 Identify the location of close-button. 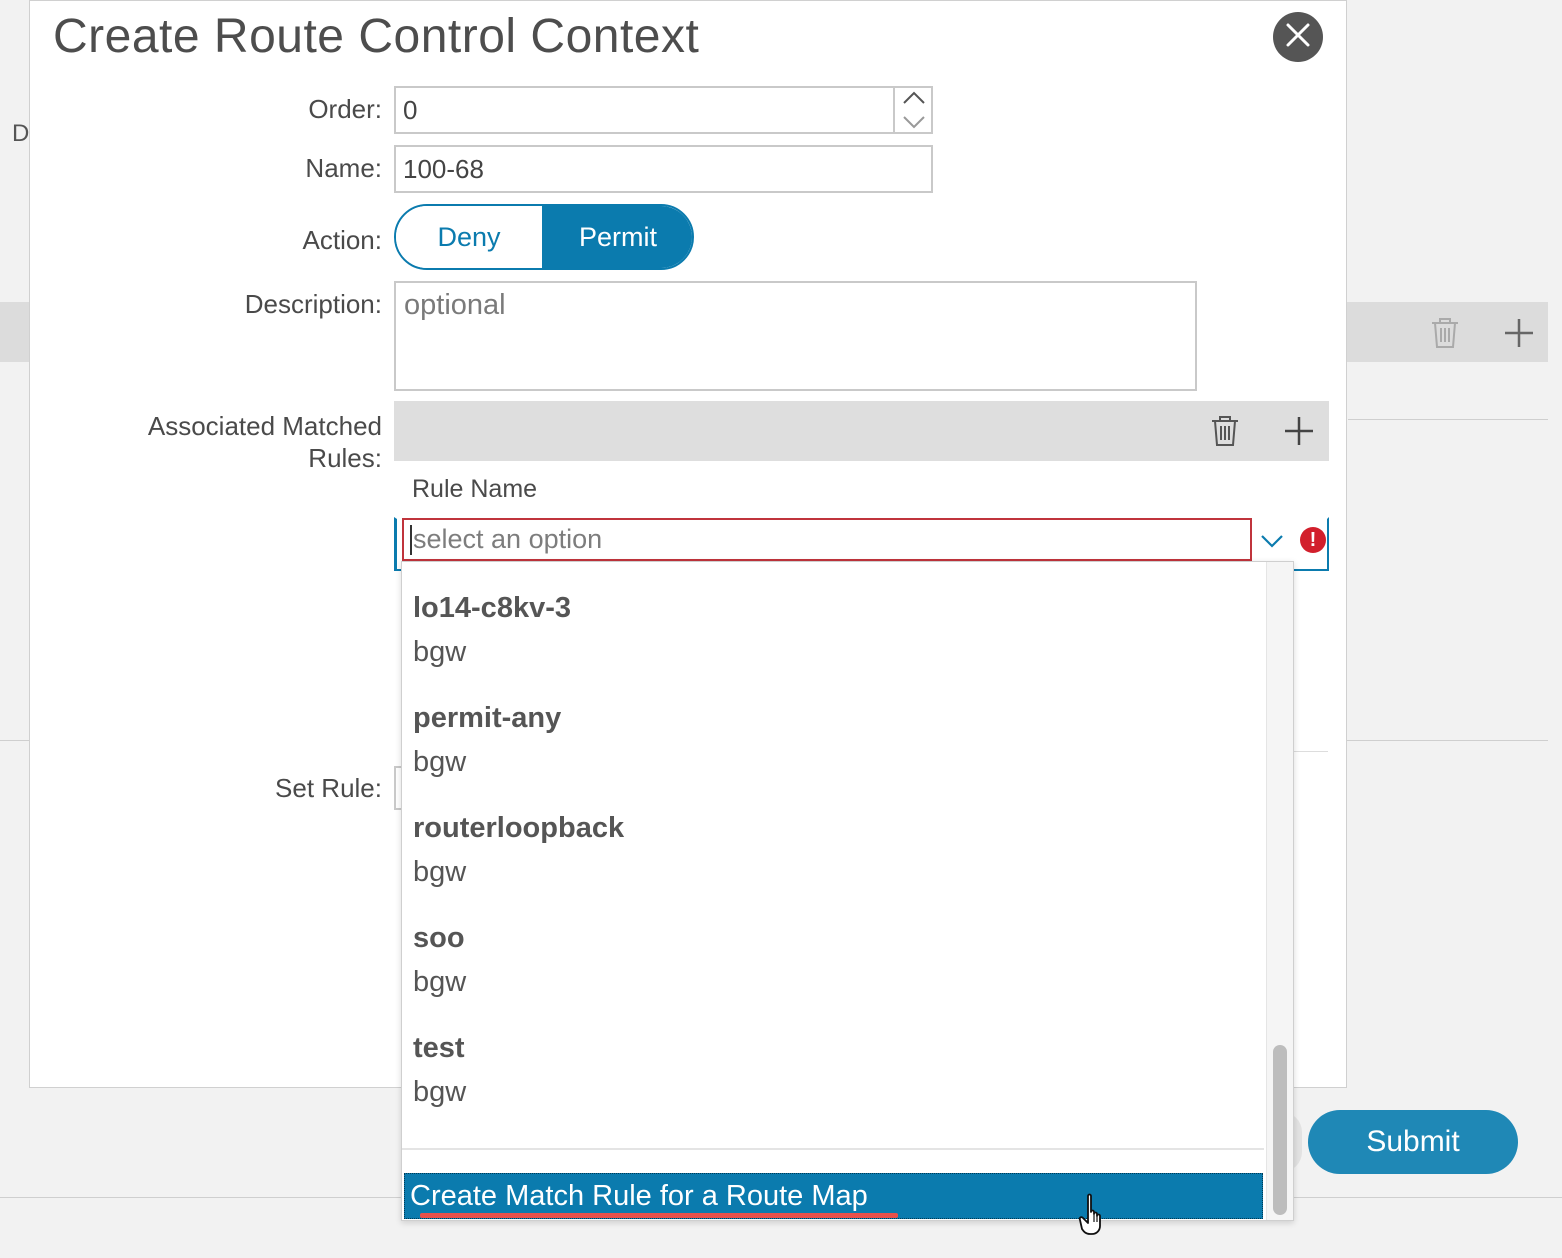
(1298, 37).